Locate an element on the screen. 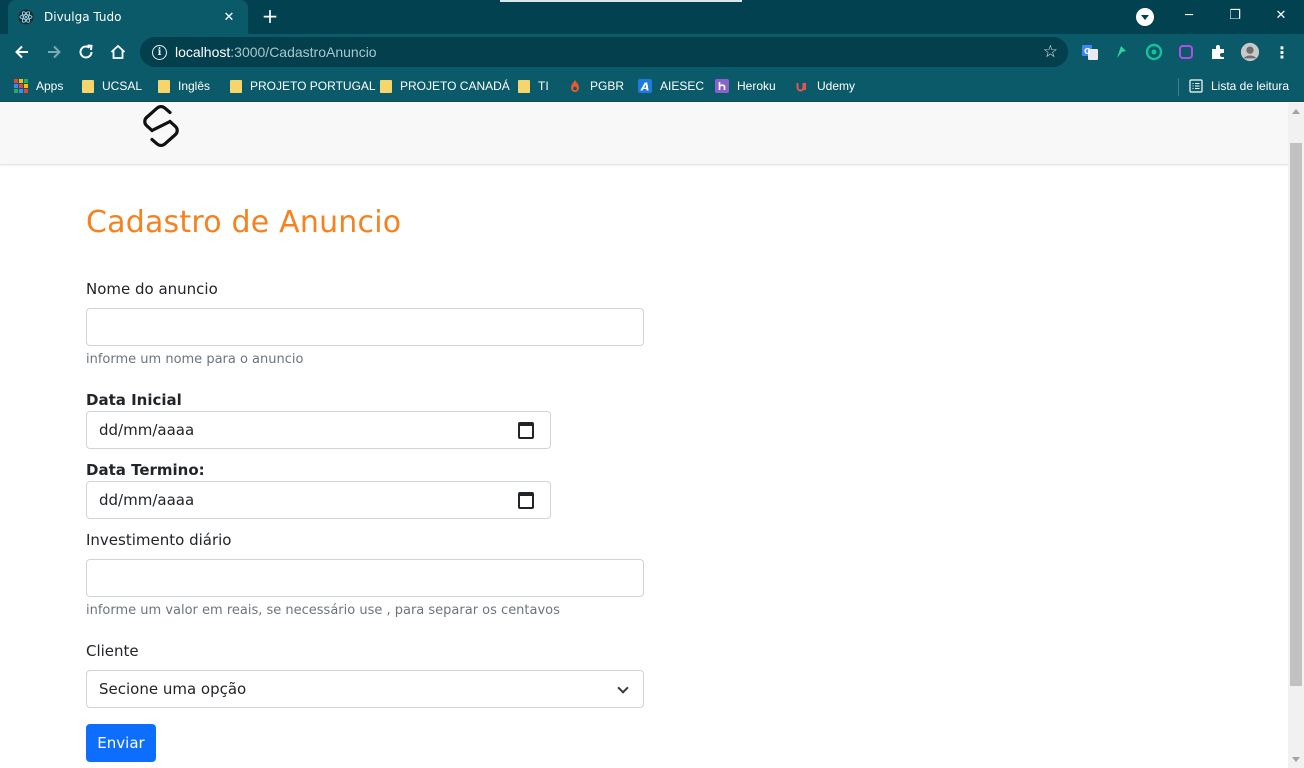  cliente-select: Secione uma opção is located at coordinates (365, 689).